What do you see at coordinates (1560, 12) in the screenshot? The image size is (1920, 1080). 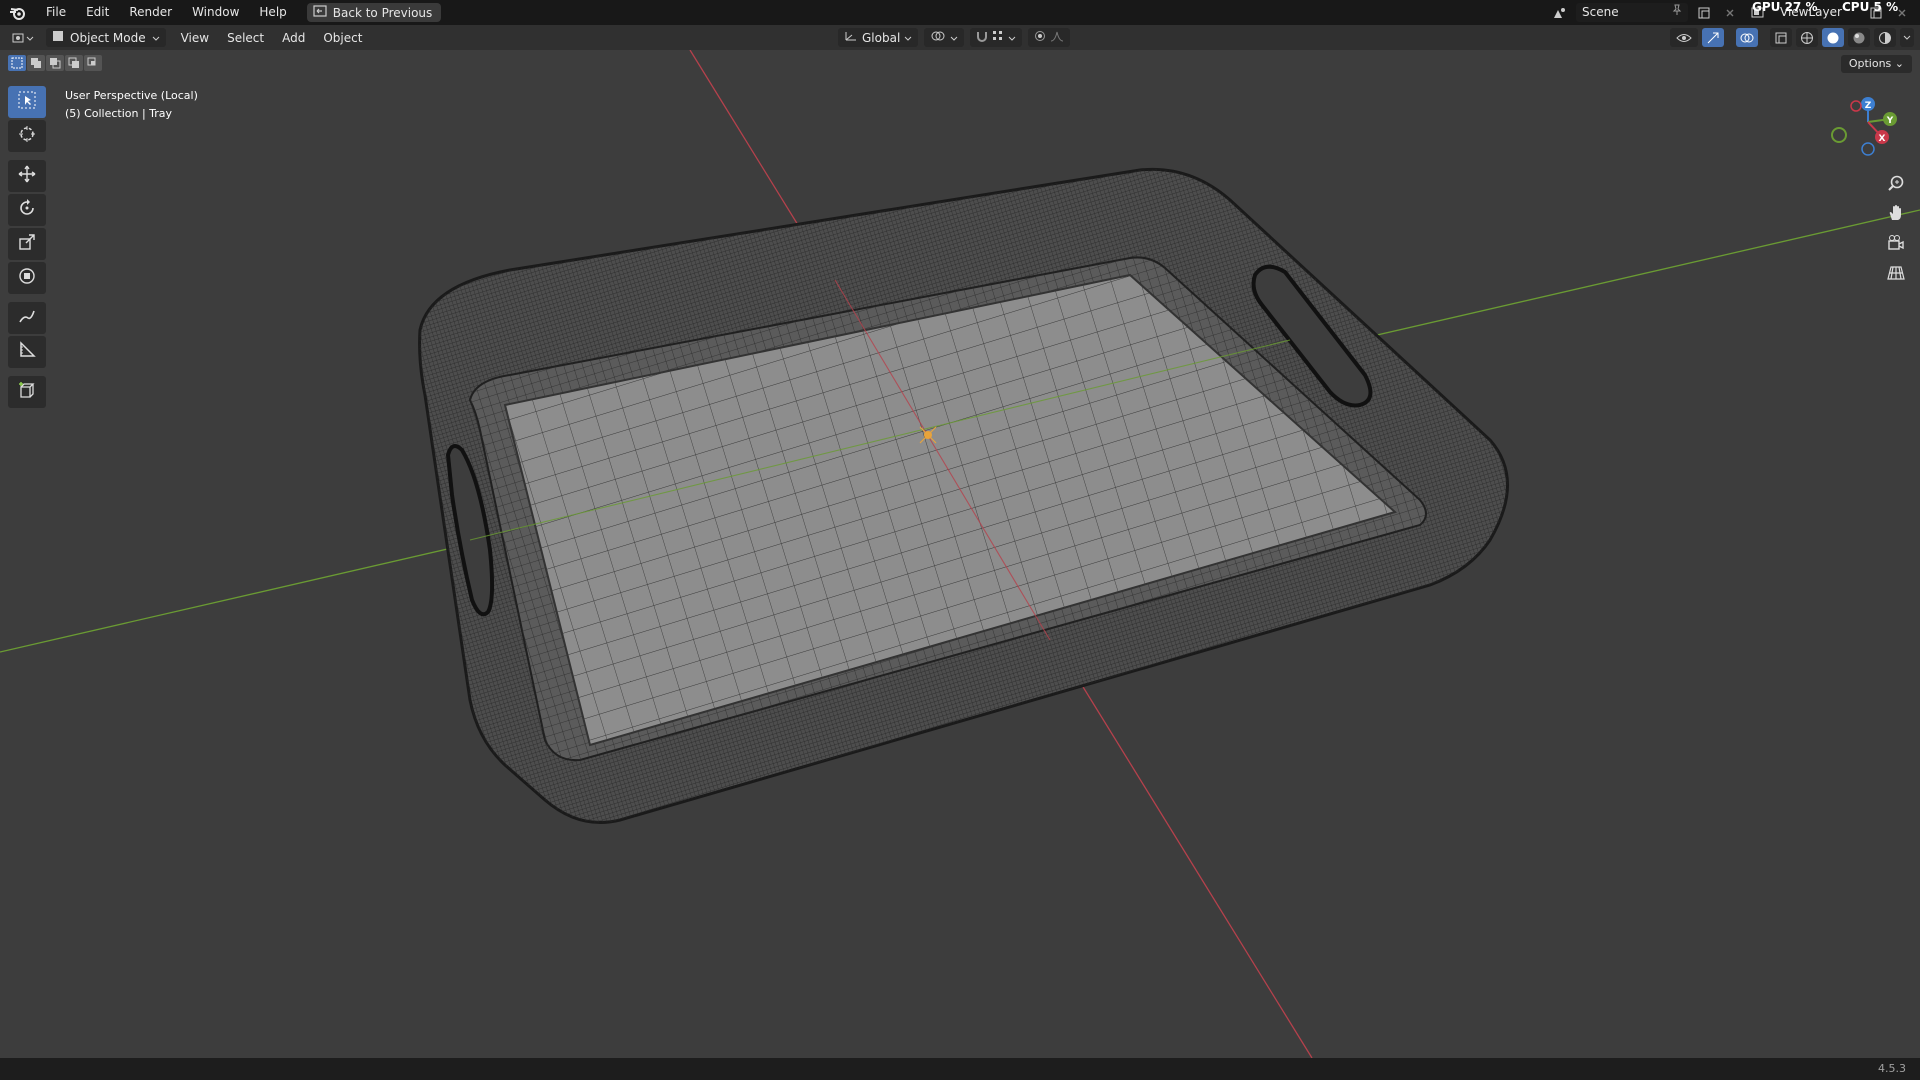 I see `scene-icon` at bounding box center [1560, 12].